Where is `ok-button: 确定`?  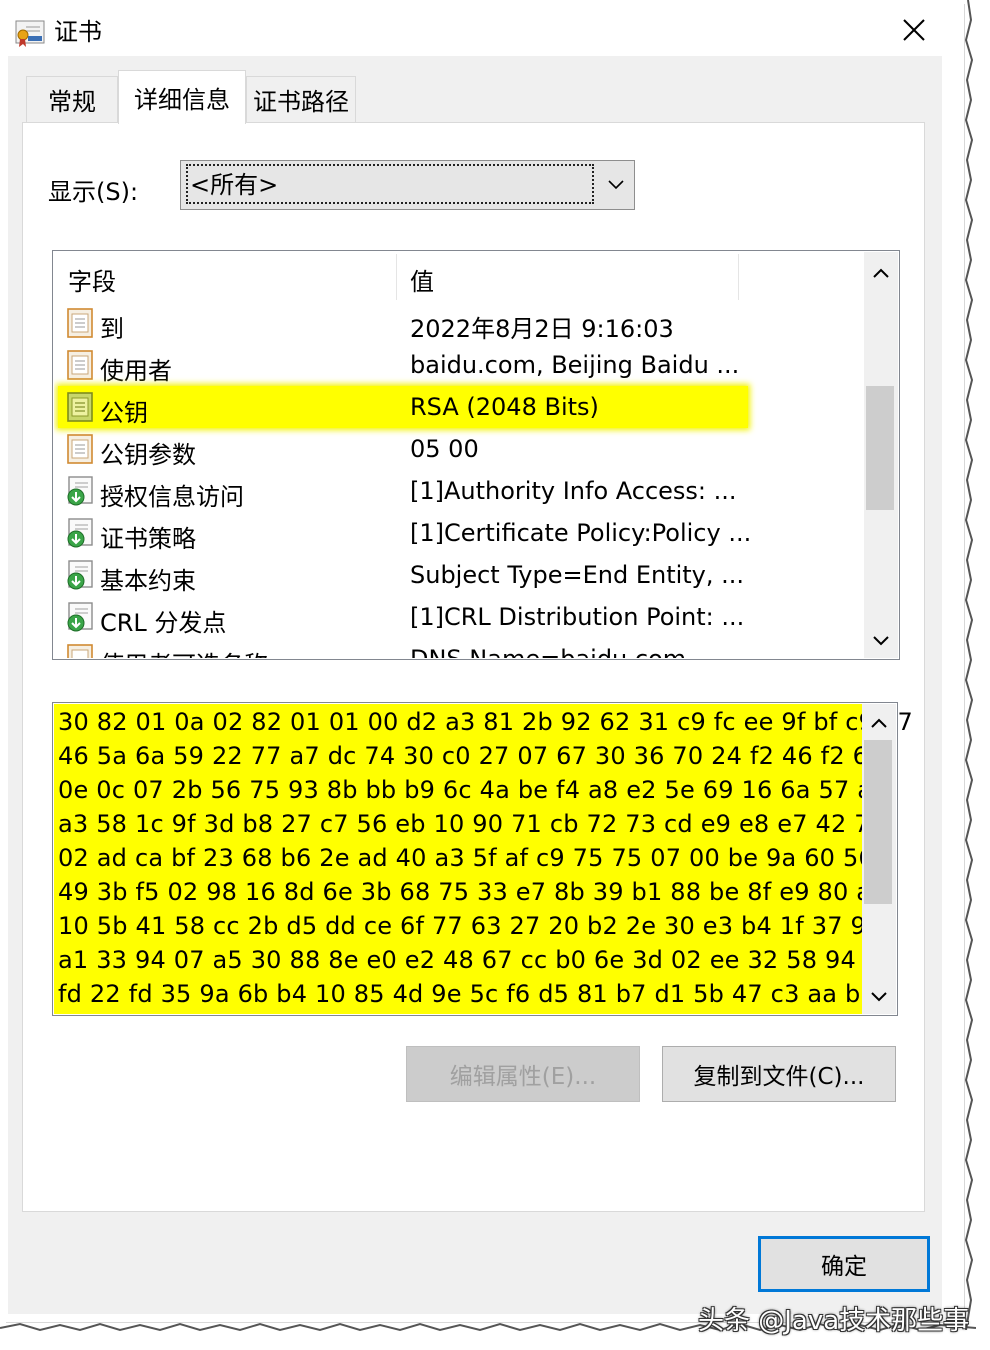
ok-button: 确定 is located at coordinates (844, 1264).